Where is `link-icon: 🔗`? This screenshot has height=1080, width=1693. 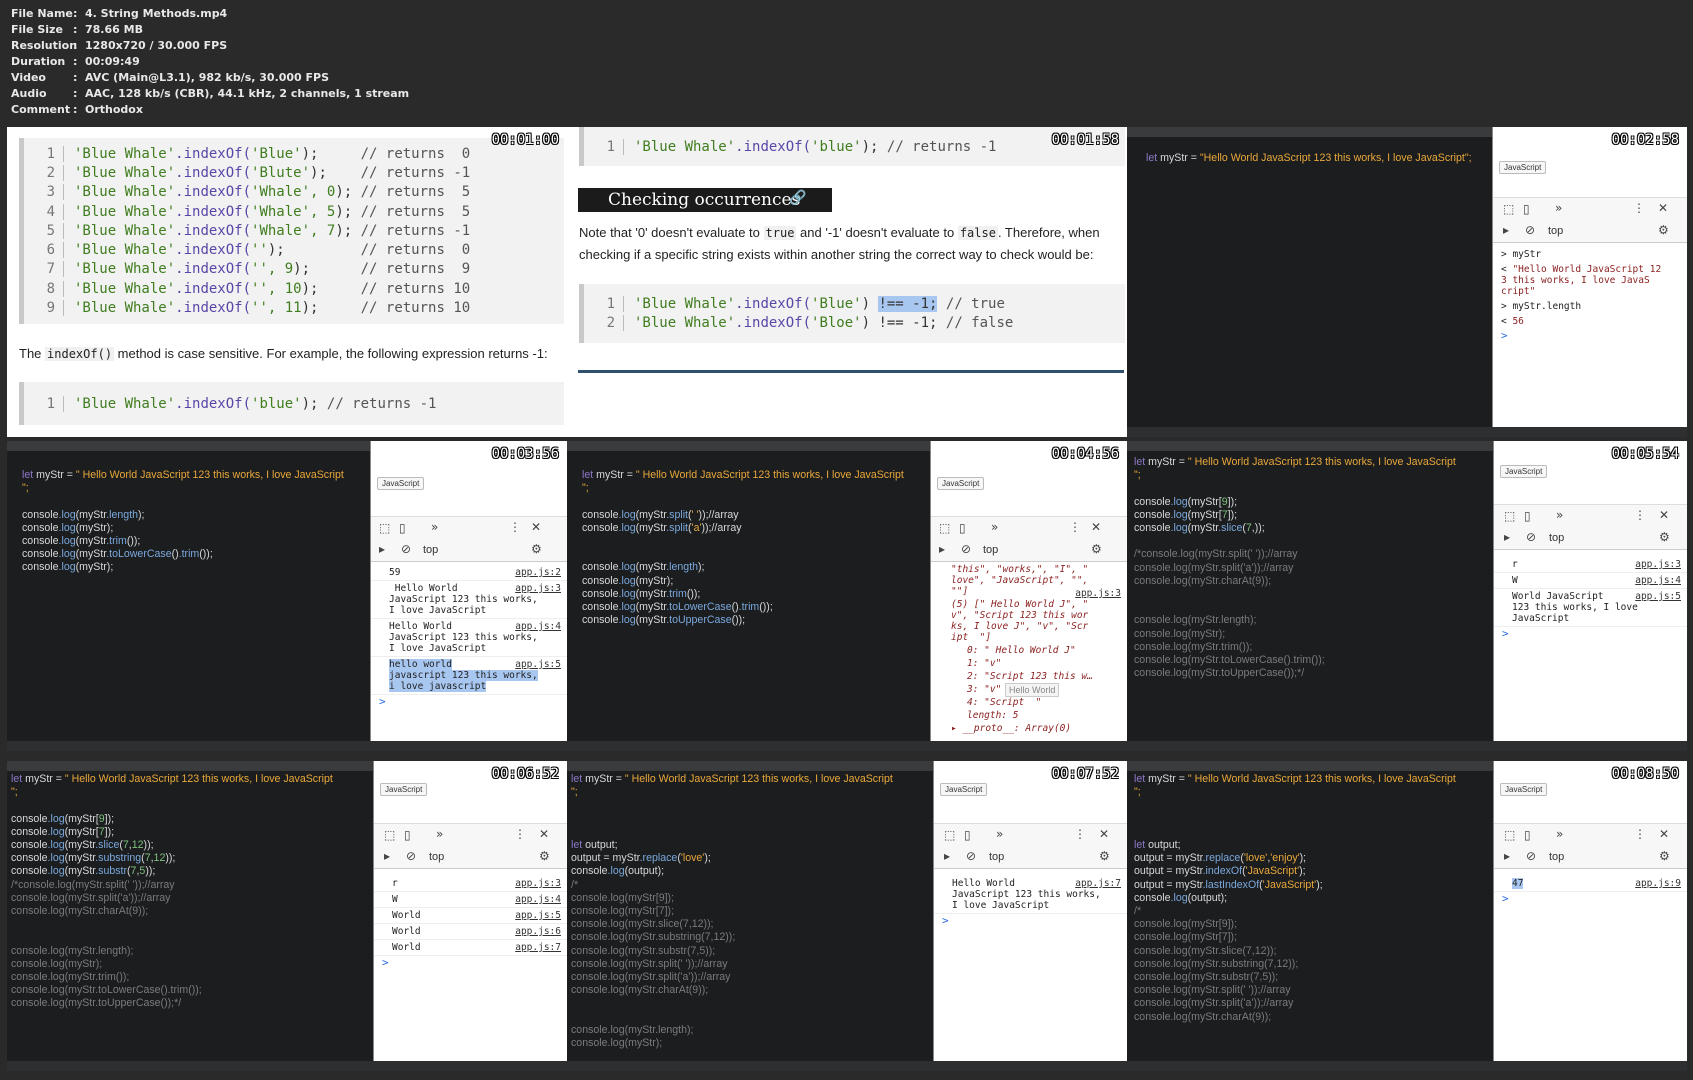 link-icon: 🔗 is located at coordinates (797, 198).